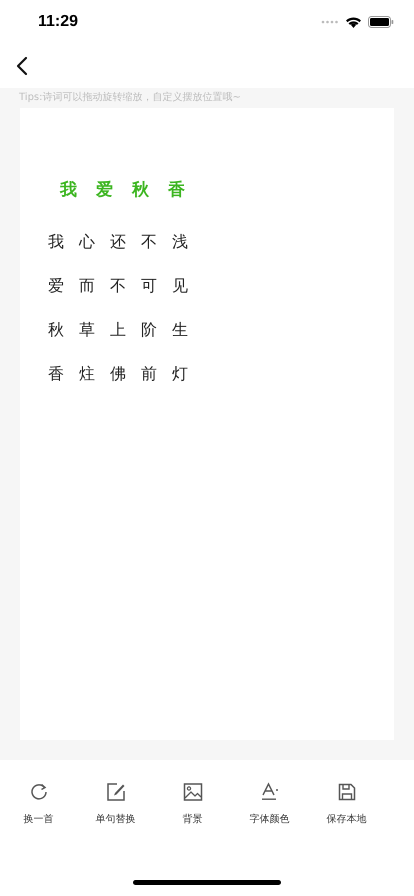 The width and height of the screenshot is (414, 896). What do you see at coordinates (192, 792) in the screenshot?
I see `image-icon` at bounding box center [192, 792].